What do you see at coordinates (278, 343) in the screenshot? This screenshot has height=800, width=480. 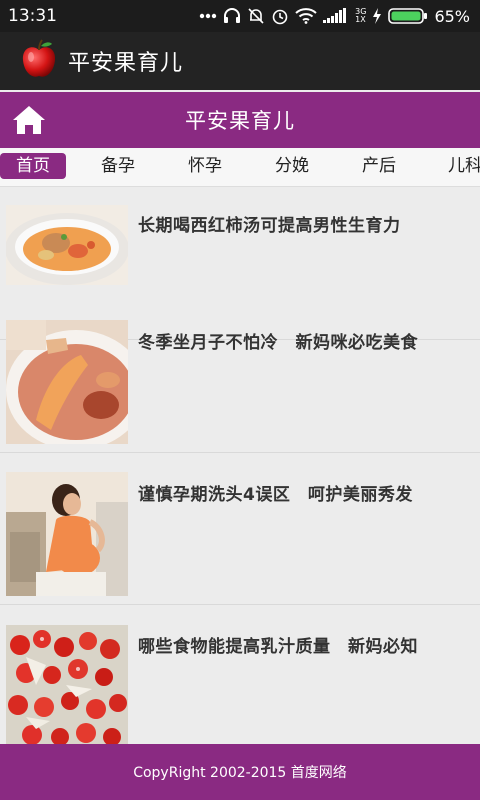 I see `article-title: 冬季坐月子不怕冷 新妈咪必吃美食` at bounding box center [278, 343].